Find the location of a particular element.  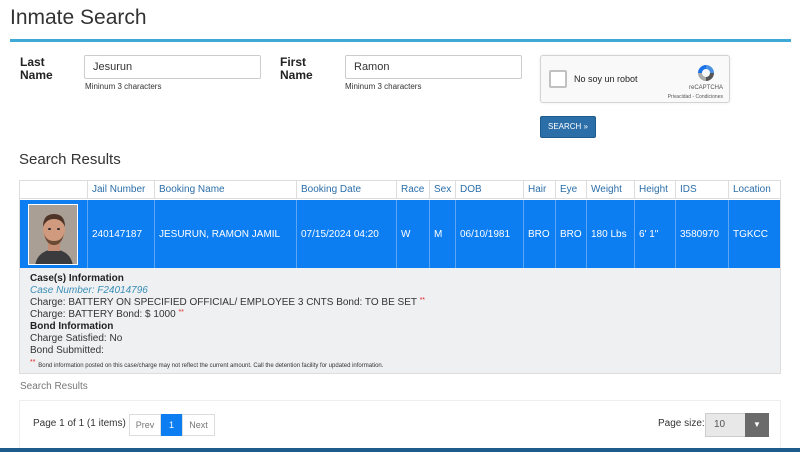

column-header-race: Race is located at coordinates (412, 190).